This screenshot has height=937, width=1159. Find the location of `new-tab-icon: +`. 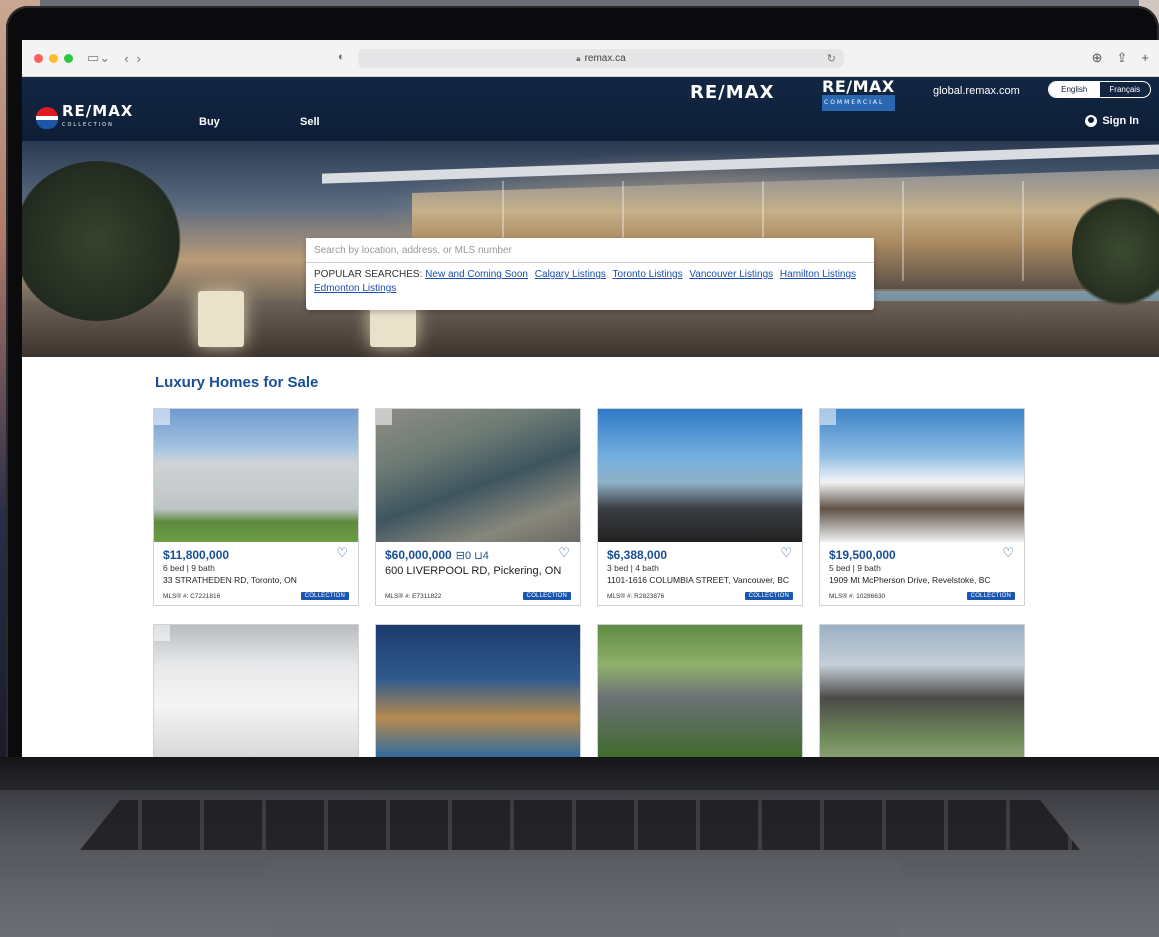

new-tab-icon: + is located at coordinates (1145, 58).